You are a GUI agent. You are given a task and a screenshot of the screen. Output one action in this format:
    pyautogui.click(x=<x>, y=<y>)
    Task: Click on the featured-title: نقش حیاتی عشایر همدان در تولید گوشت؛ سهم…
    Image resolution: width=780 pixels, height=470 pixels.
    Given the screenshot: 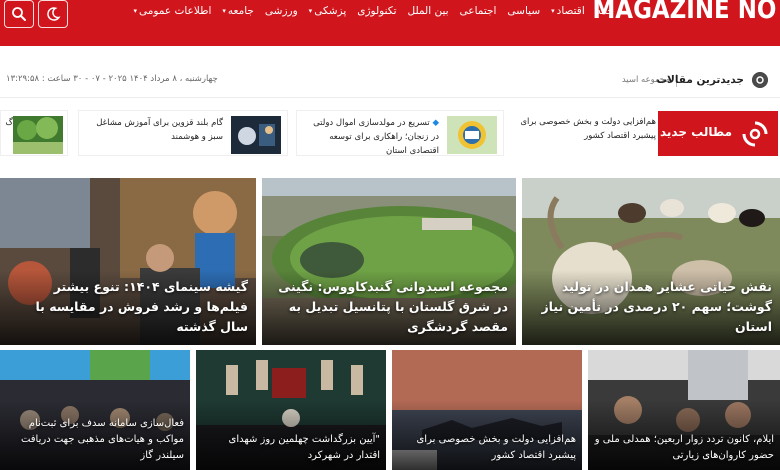 What is the action you would take?
    pyautogui.click(x=656, y=306)
    